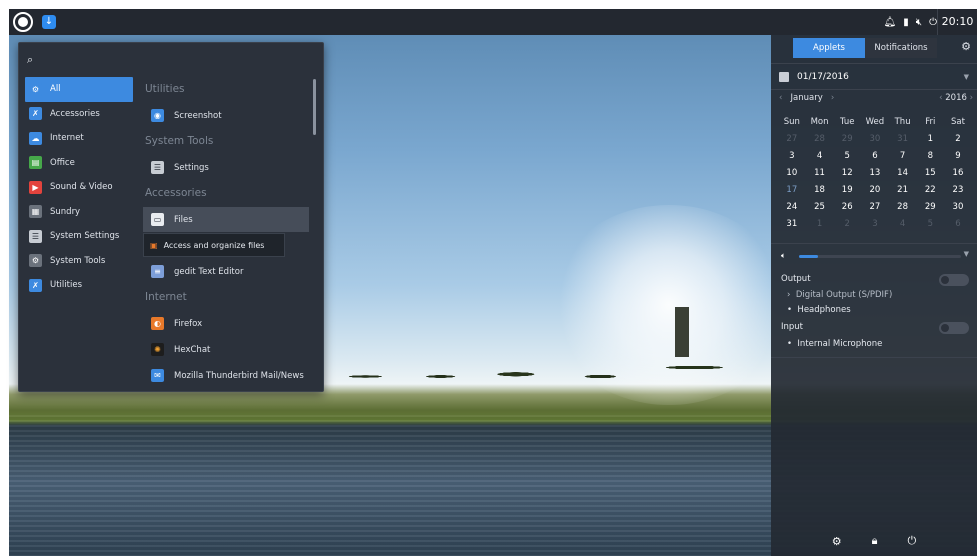  Describe the element at coordinates (930, 190) in the screenshot. I see `calendar-day: 22` at that location.